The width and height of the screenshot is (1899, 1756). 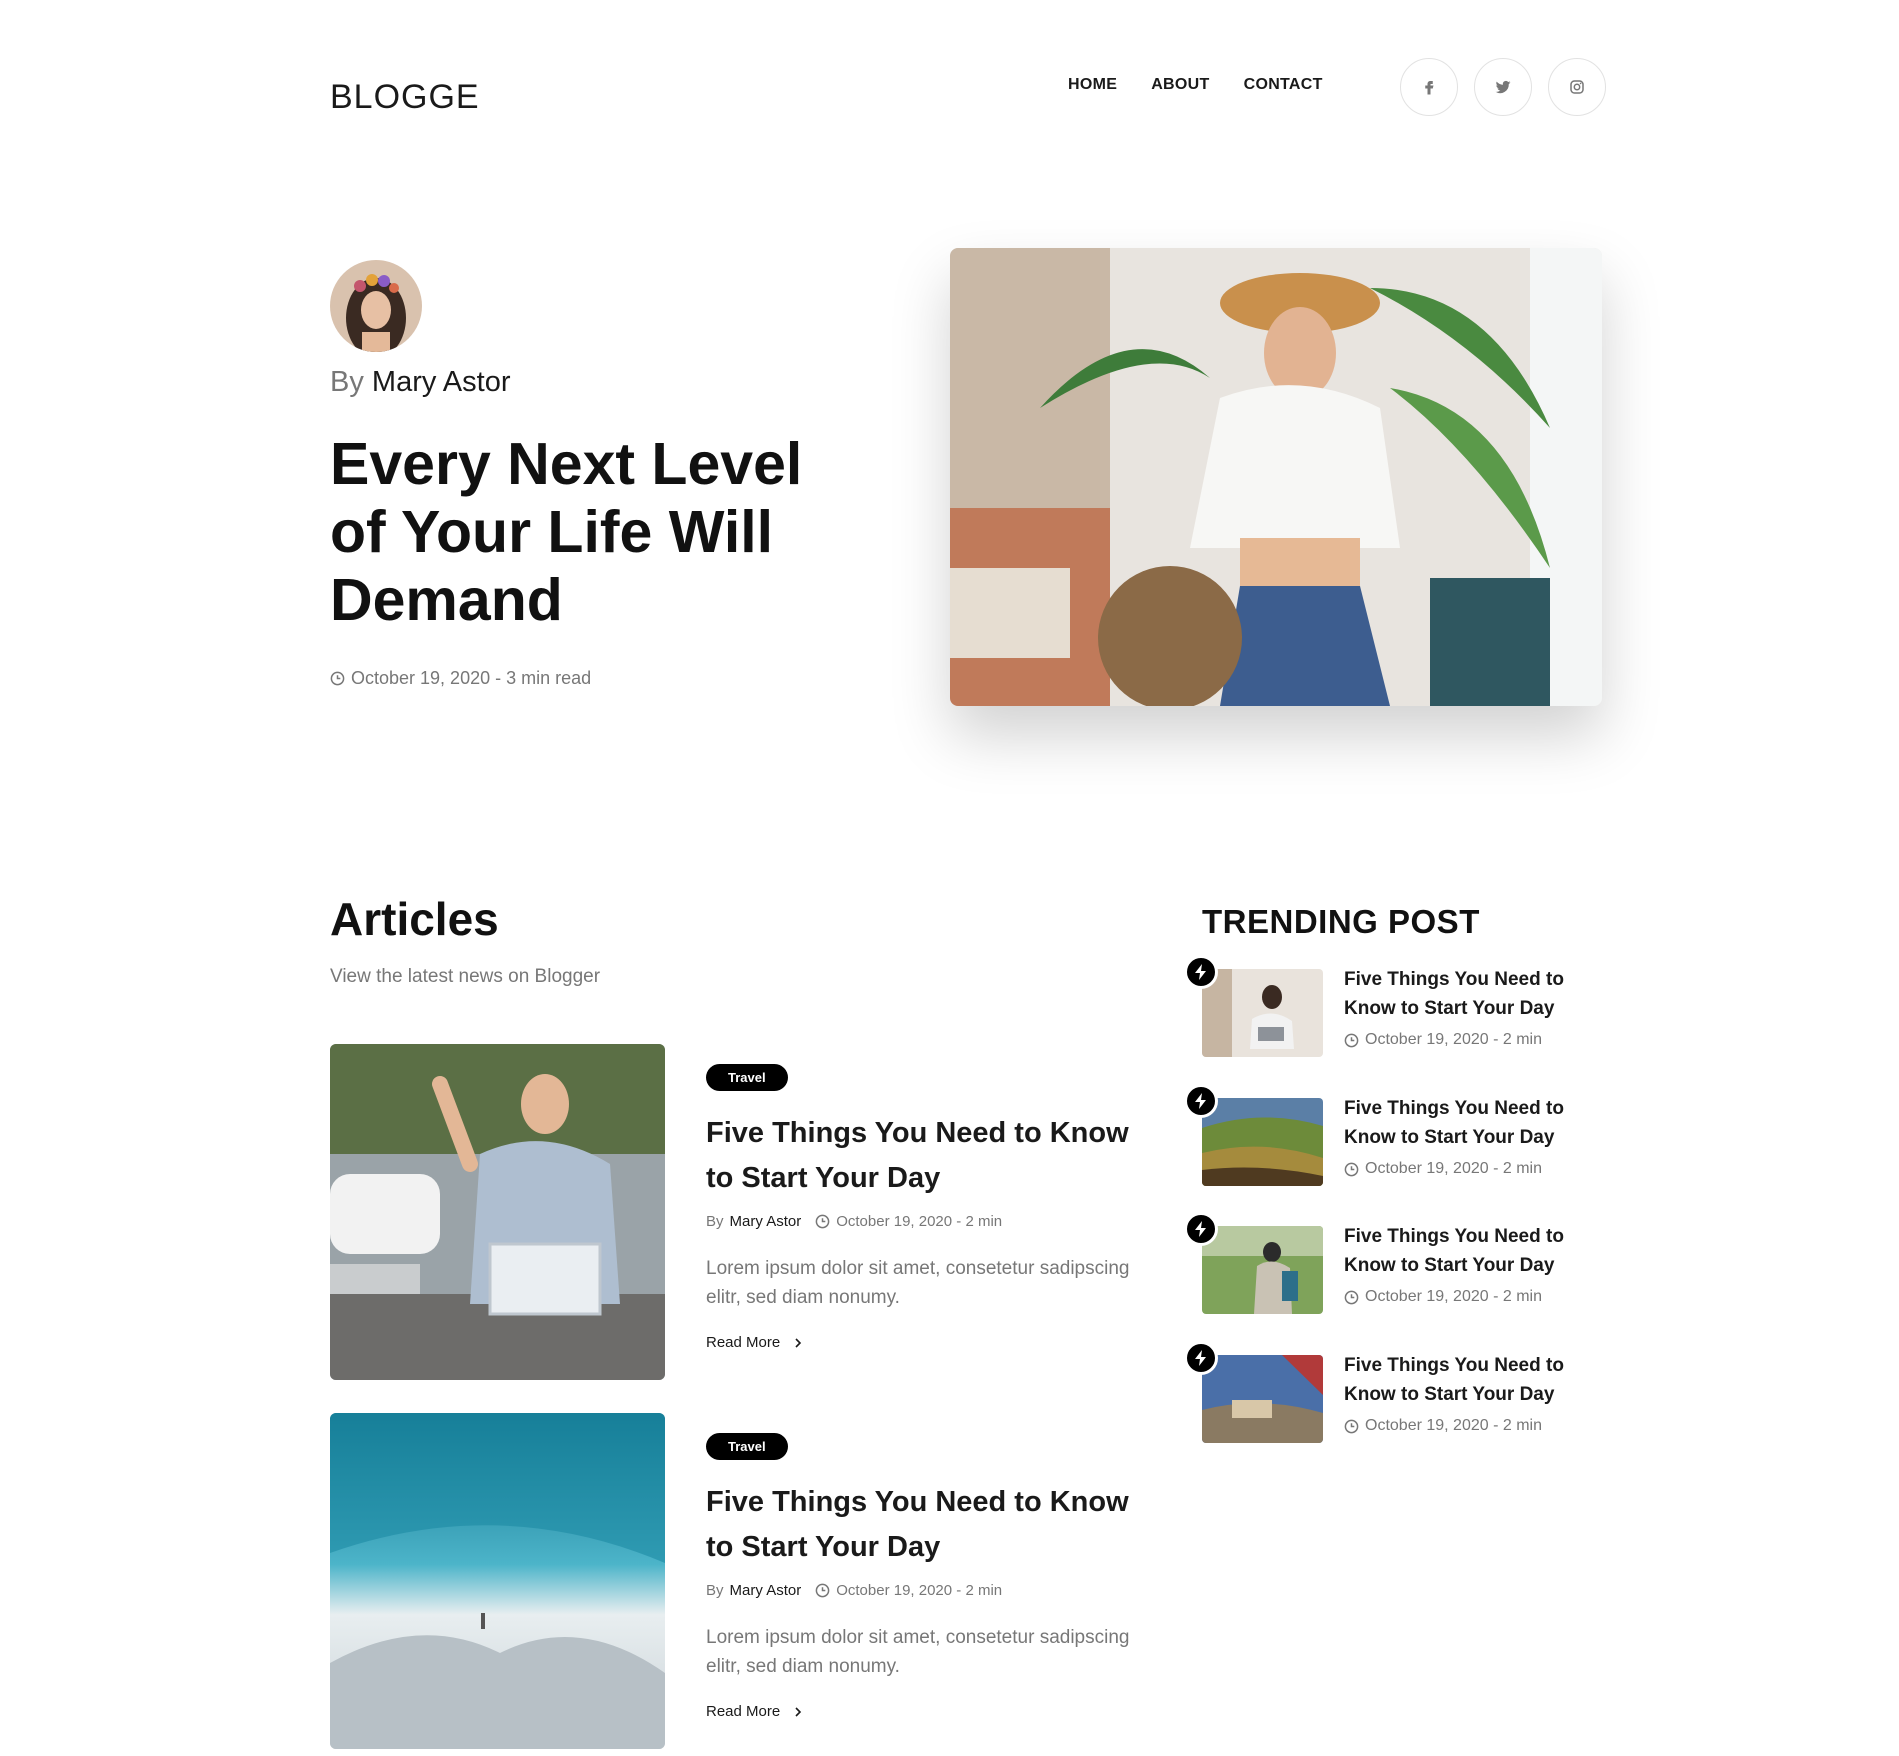 I want to click on instagram-icon, so click(x=1577, y=87).